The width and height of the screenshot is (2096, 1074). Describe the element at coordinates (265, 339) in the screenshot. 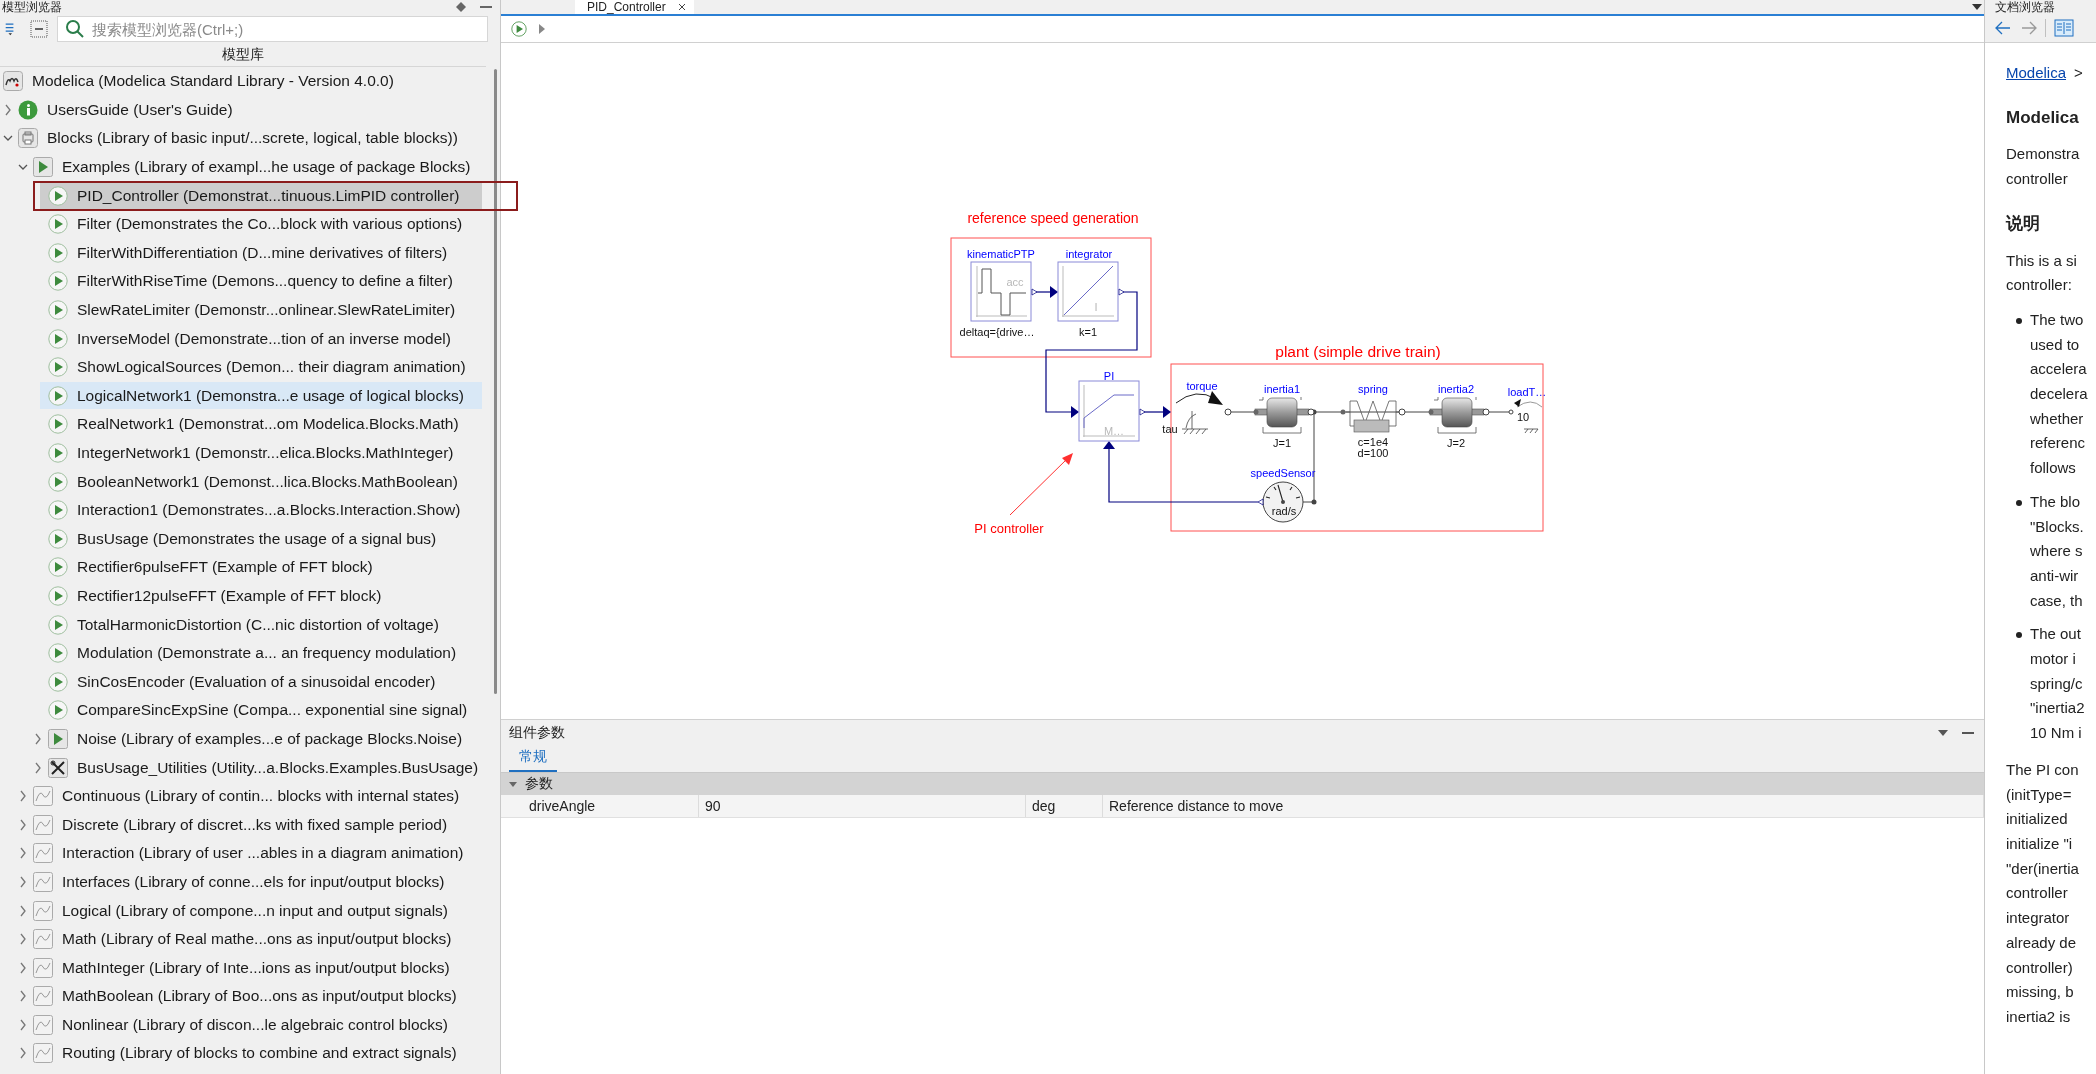

I see `tree-item: InverseModel (Demonstrate...tion of an inverse model)` at that location.